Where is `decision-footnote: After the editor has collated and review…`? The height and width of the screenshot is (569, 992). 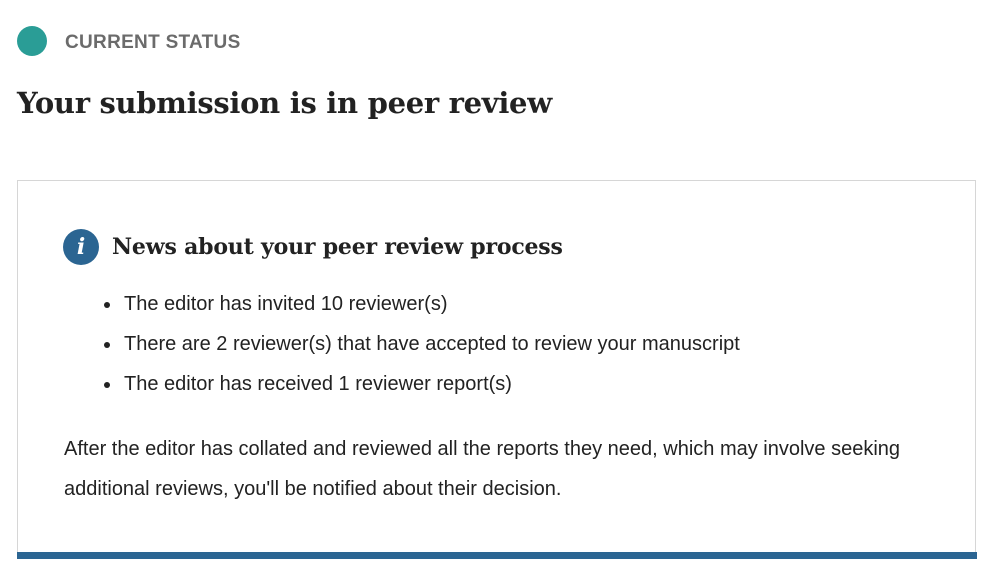 decision-footnote: After the editor has collated and review… is located at coordinates (482, 469).